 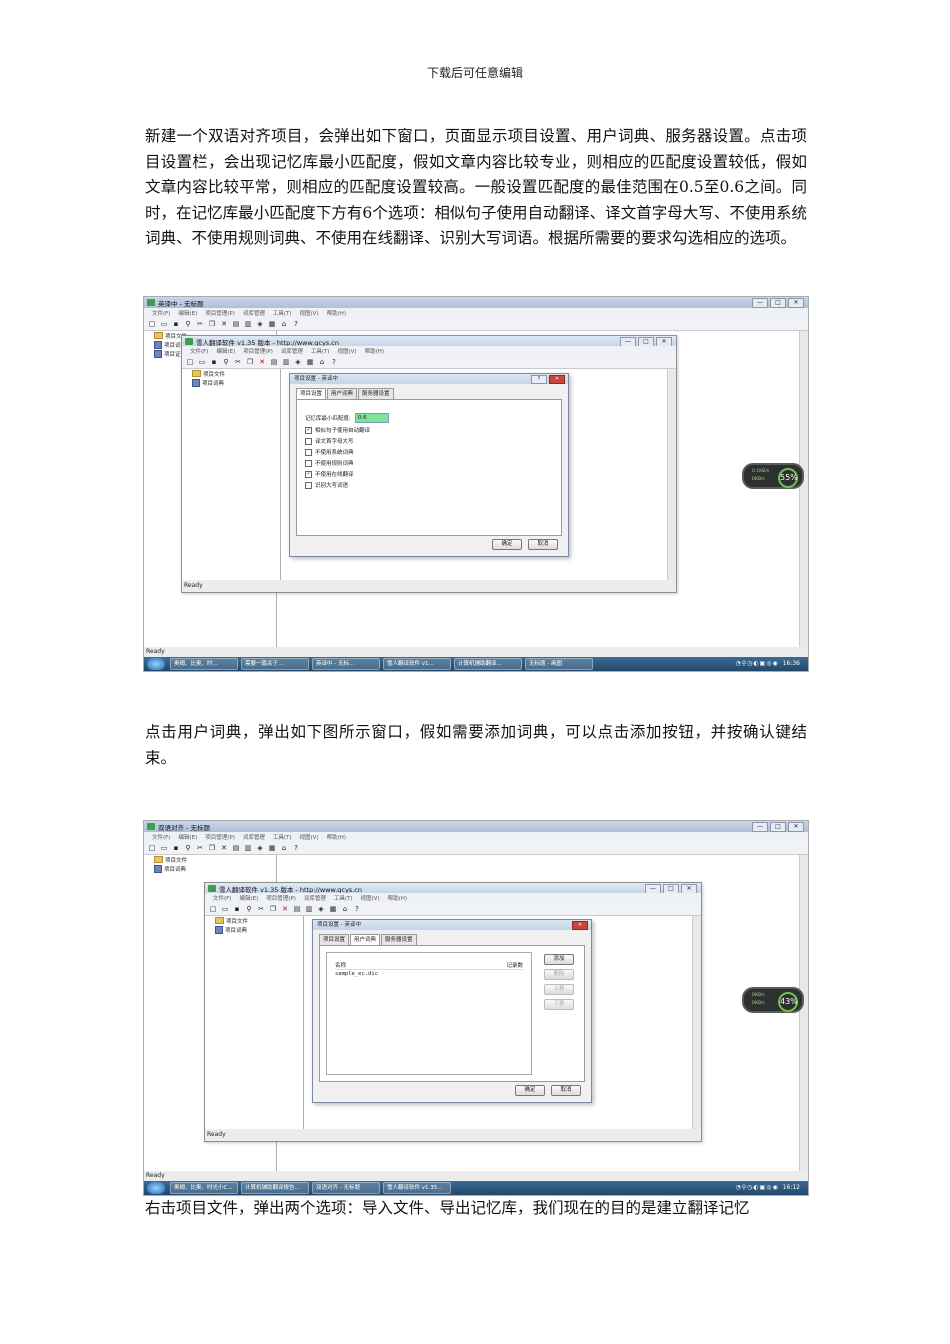 I want to click on delete-button: 删除, so click(x=559, y=974).